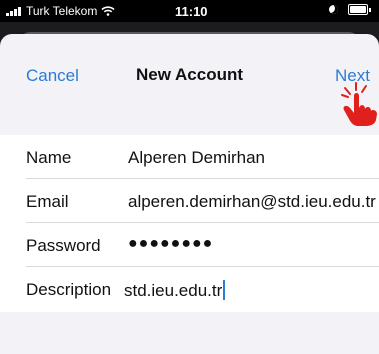  Describe the element at coordinates (358, 9) in the screenshot. I see `battery-icon` at that location.